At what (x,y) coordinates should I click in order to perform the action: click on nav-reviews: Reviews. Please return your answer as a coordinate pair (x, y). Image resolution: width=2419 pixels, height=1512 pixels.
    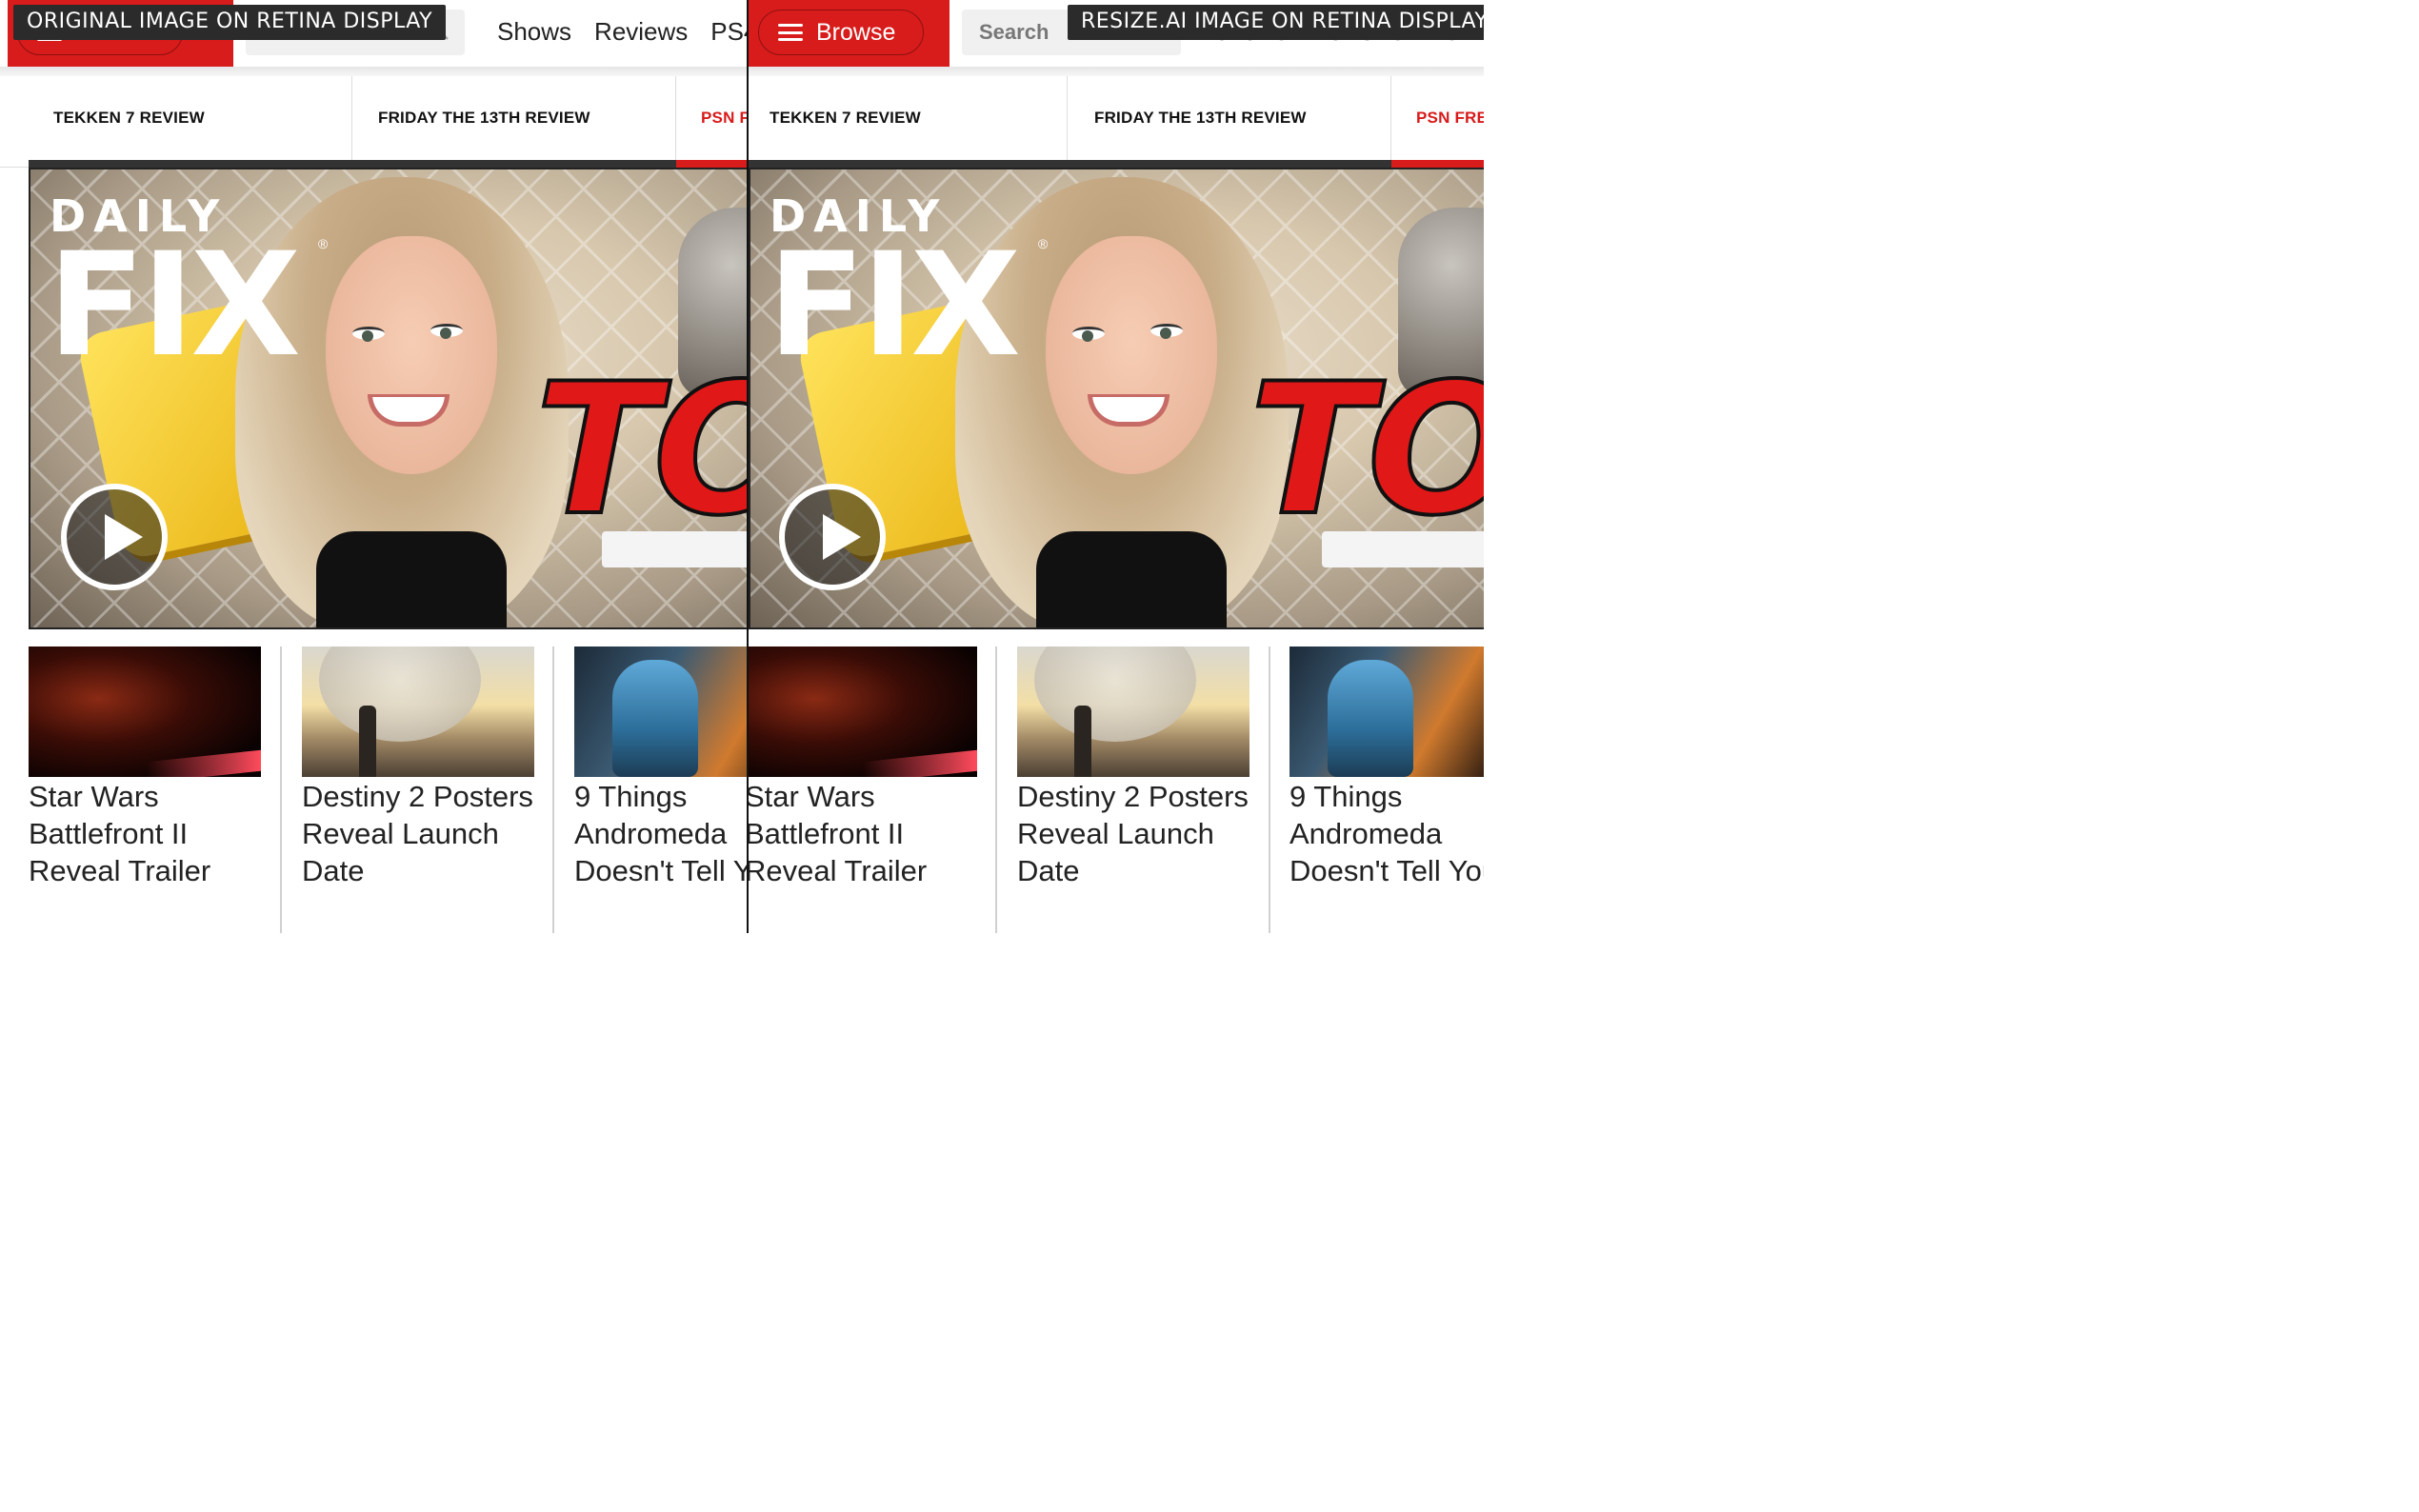
    Looking at the image, I should click on (641, 32).